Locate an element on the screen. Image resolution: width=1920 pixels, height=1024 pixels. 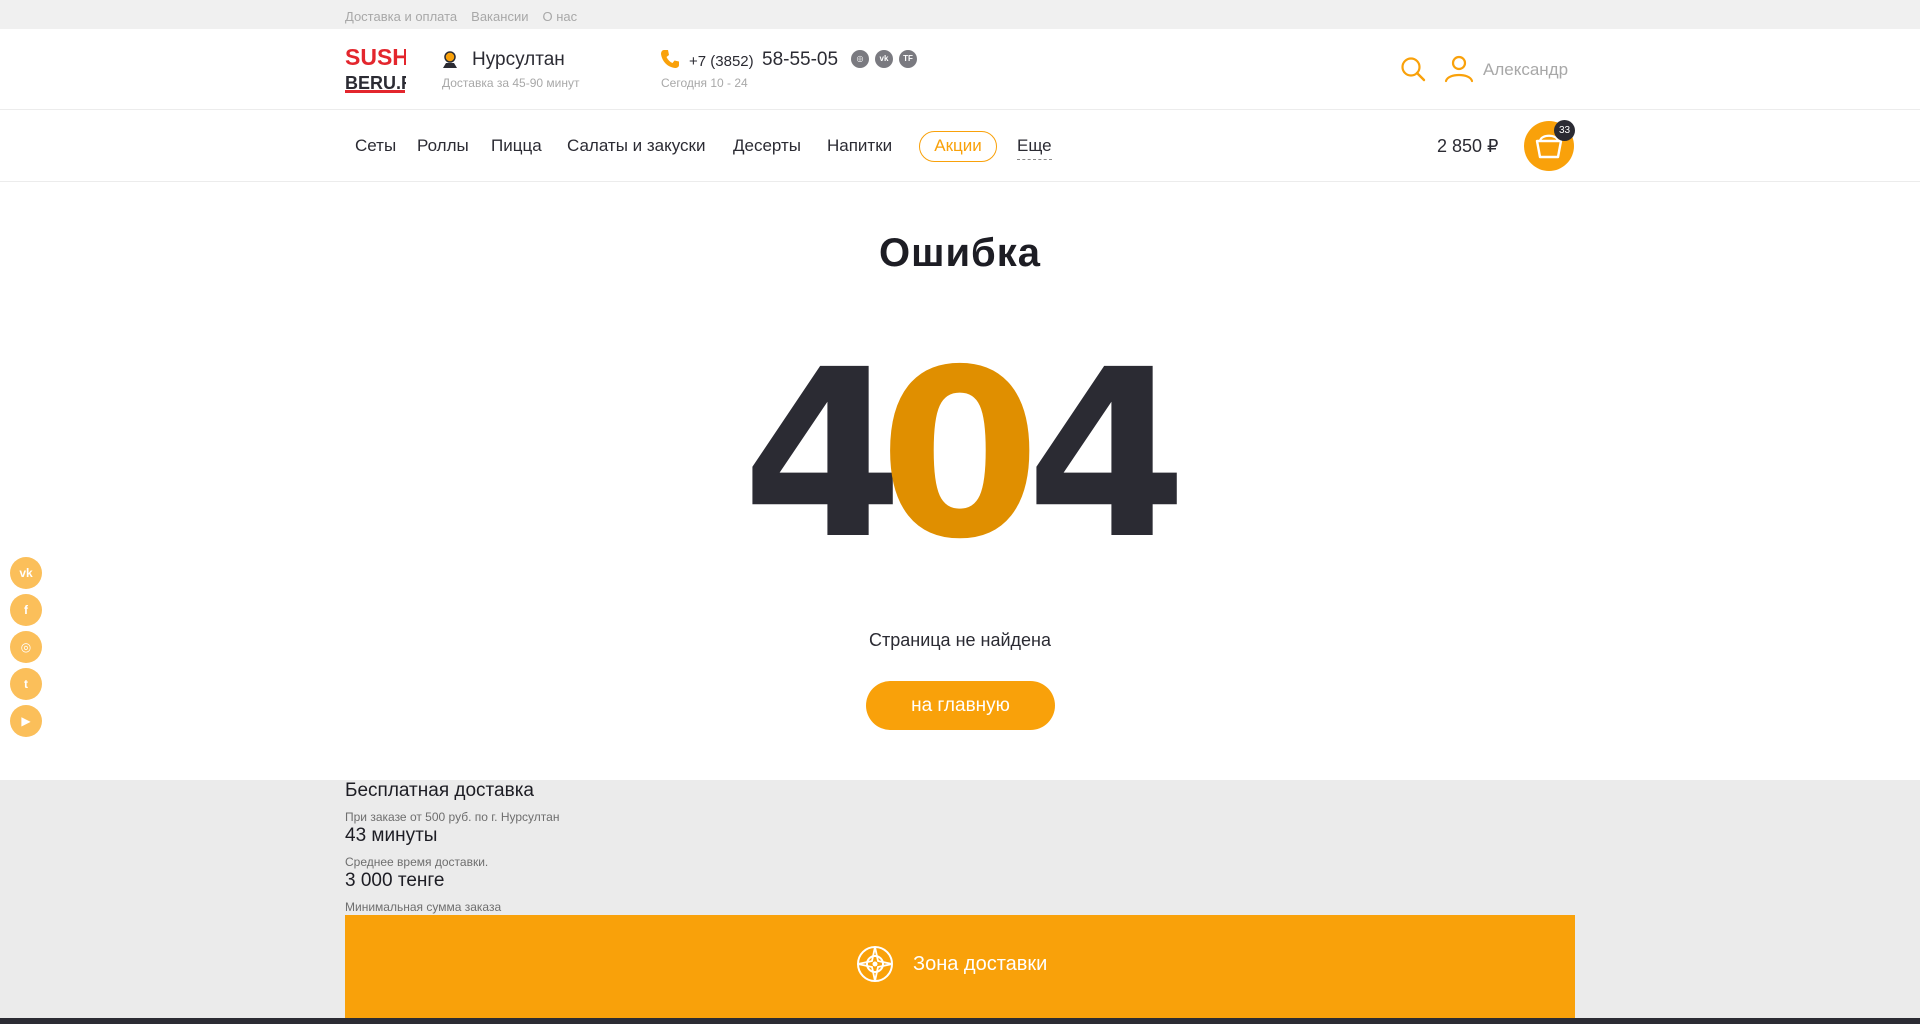
delivery-zone-button: Зона доставки is located at coordinates (960, 967).